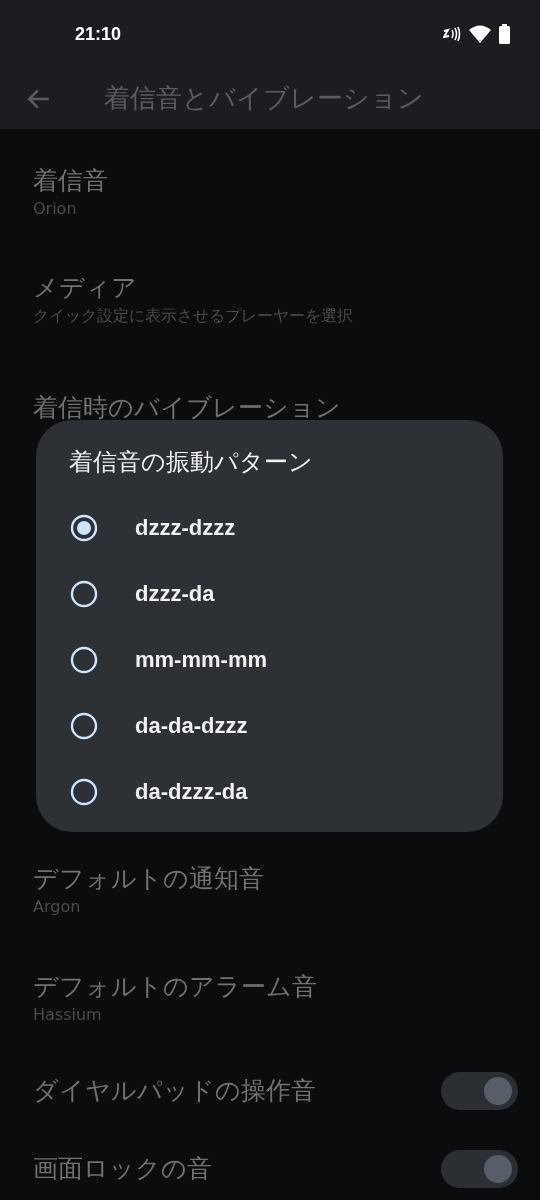 Image resolution: width=540 pixels, height=1200 pixels. What do you see at coordinates (480, 34) in the screenshot?
I see `wifi-icon` at bounding box center [480, 34].